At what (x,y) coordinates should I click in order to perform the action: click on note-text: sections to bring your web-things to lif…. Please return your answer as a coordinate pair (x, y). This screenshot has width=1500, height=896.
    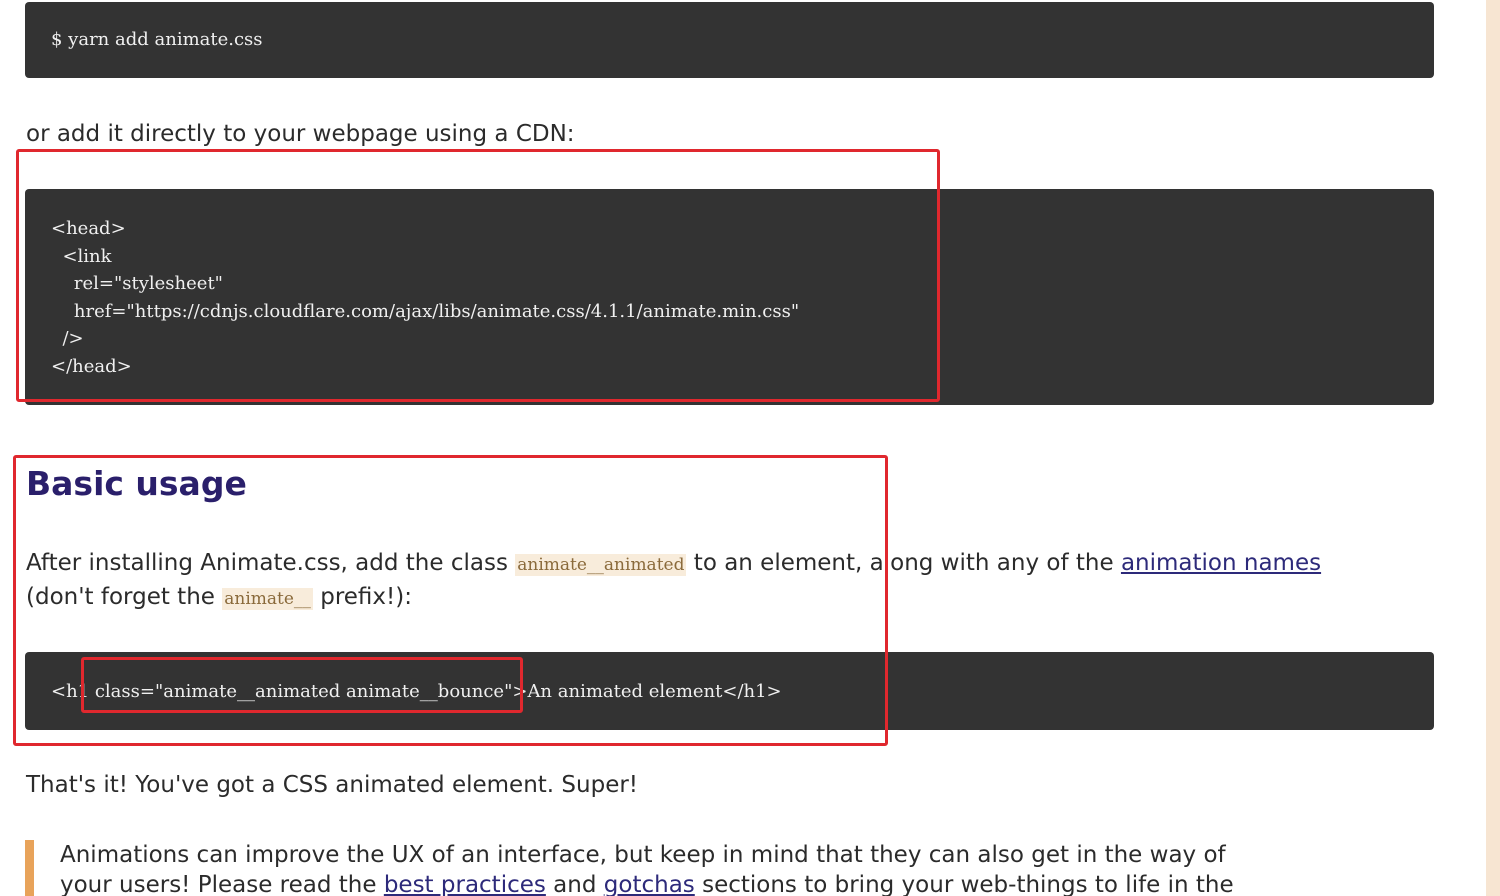
    Looking at the image, I should click on (964, 884).